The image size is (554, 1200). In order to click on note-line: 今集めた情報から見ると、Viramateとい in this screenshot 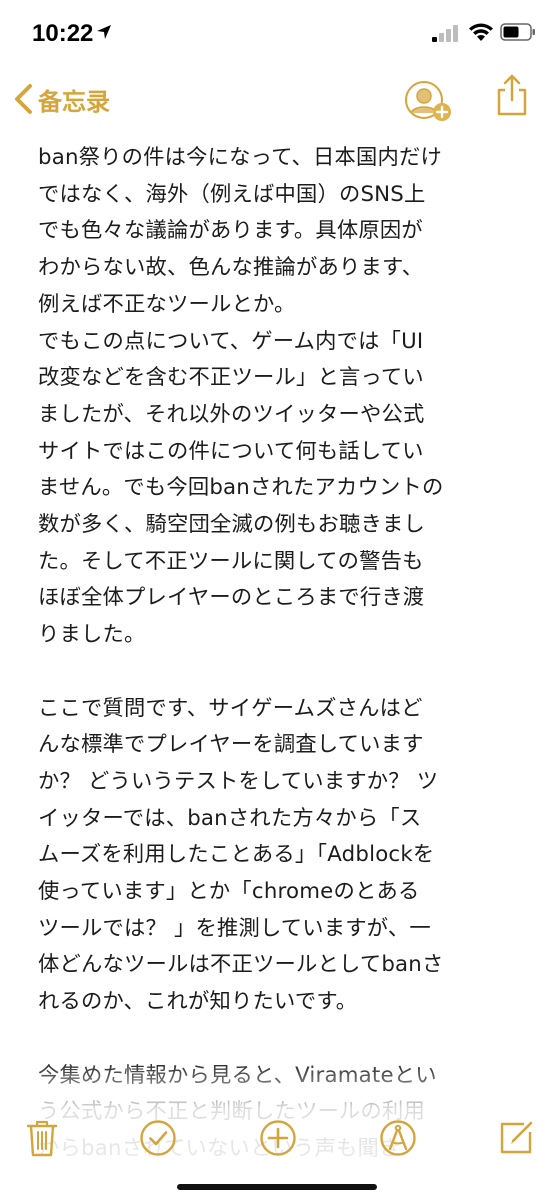, I will do `click(237, 1075)`.